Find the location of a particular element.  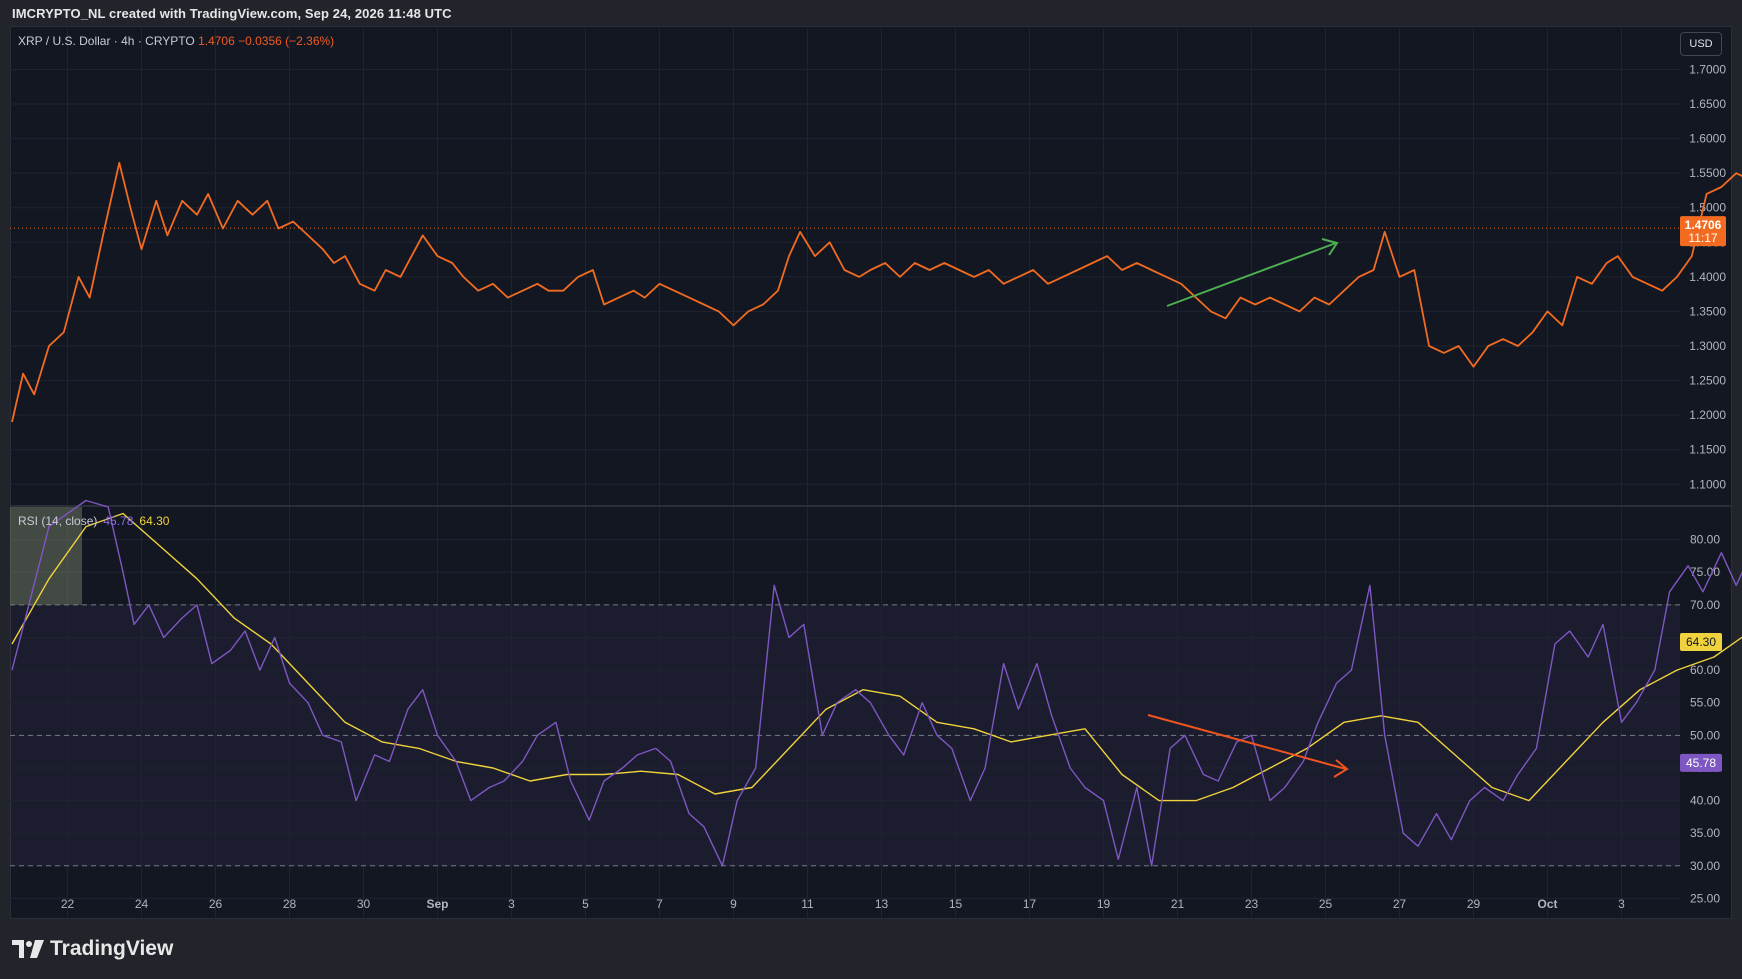

last-price: 1.4706 is located at coordinates (216, 41).